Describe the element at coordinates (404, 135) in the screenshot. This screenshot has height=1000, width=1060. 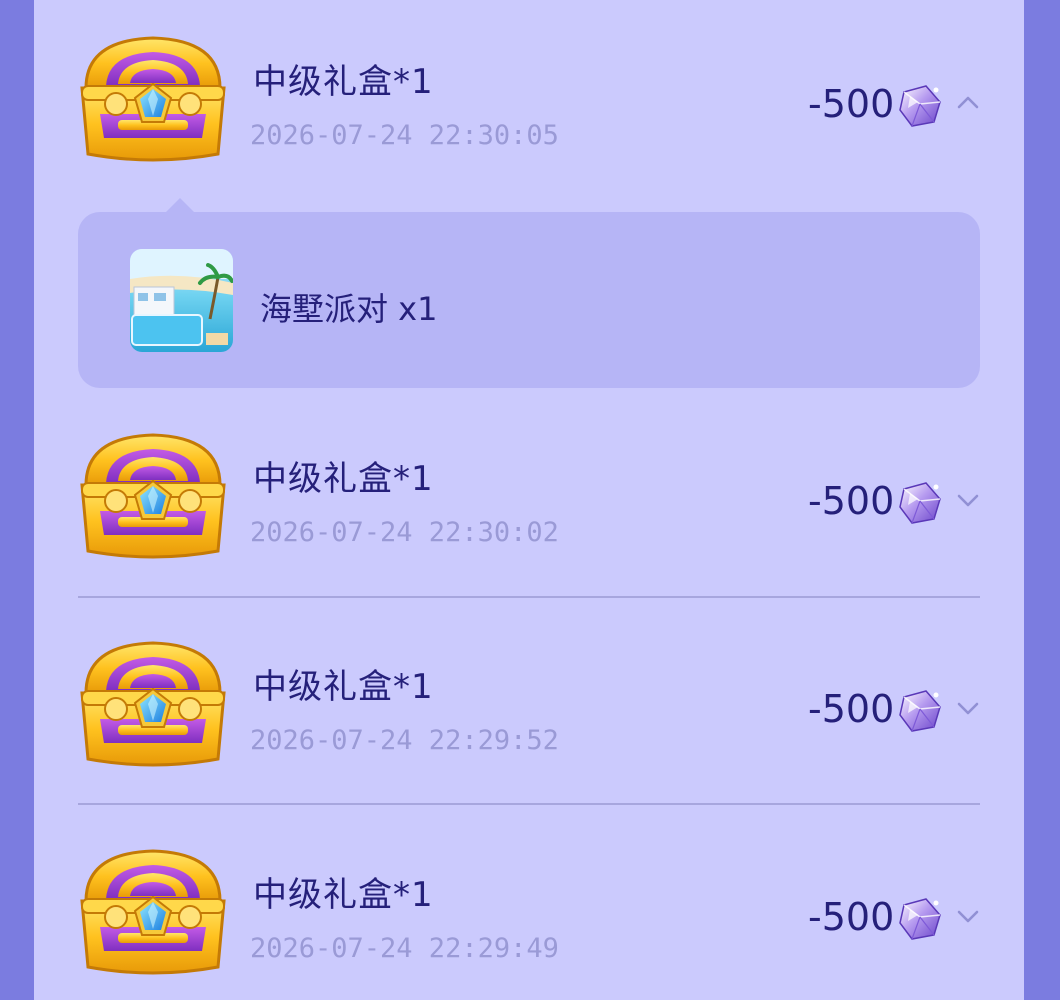
I see `record-time: 2026-07-24 22:30:05` at that location.